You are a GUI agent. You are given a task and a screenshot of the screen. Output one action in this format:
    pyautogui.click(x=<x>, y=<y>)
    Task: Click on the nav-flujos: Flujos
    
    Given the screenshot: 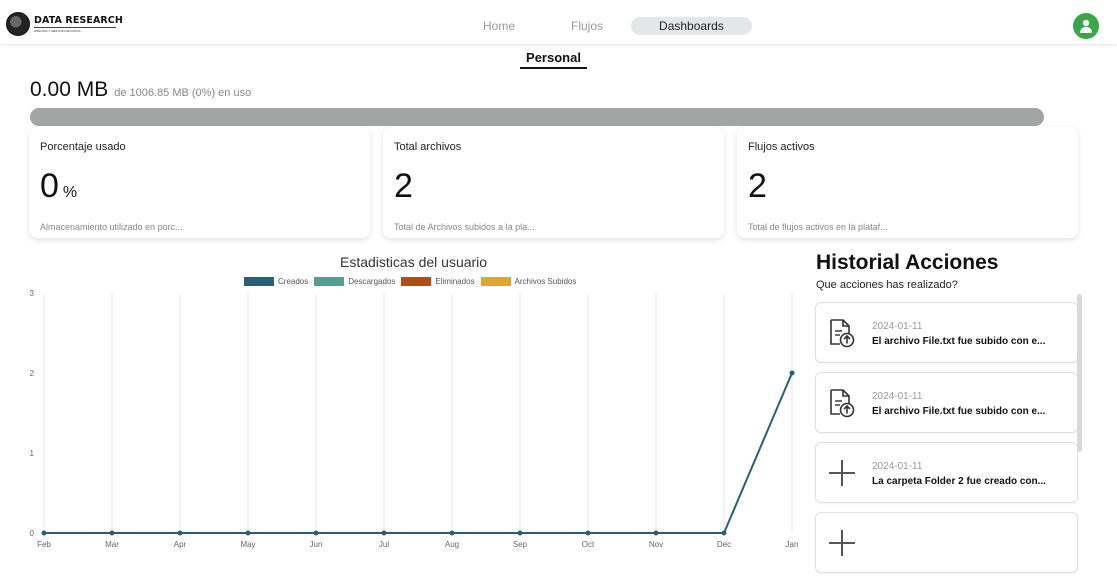 What is the action you would take?
    pyautogui.click(x=587, y=26)
    